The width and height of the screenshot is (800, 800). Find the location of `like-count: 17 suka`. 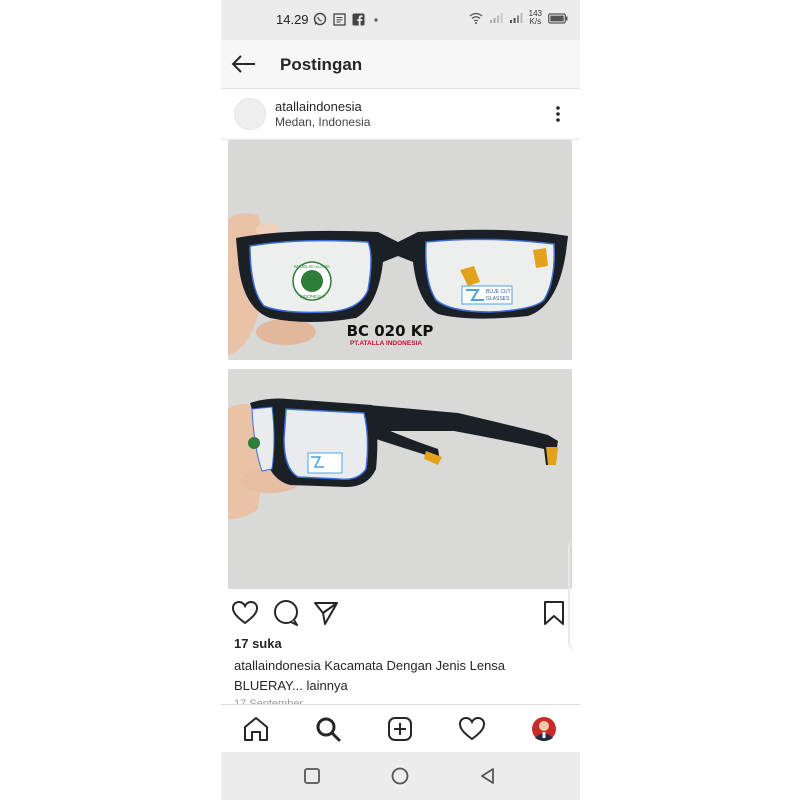

like-count: 17 suka is located at coordinates (258, 643).